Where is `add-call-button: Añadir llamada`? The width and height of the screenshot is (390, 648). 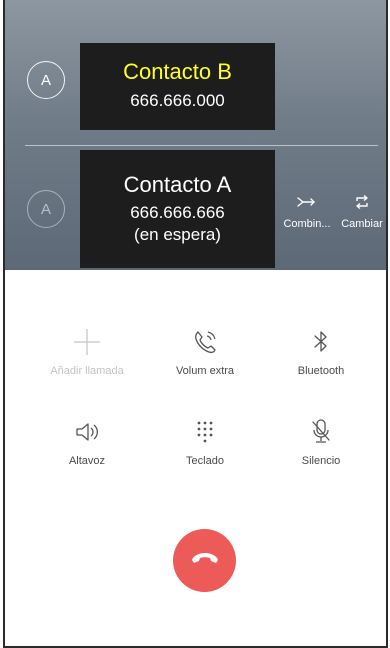 add-call-button: Añadir llamada is located at coordinates (87, 351).